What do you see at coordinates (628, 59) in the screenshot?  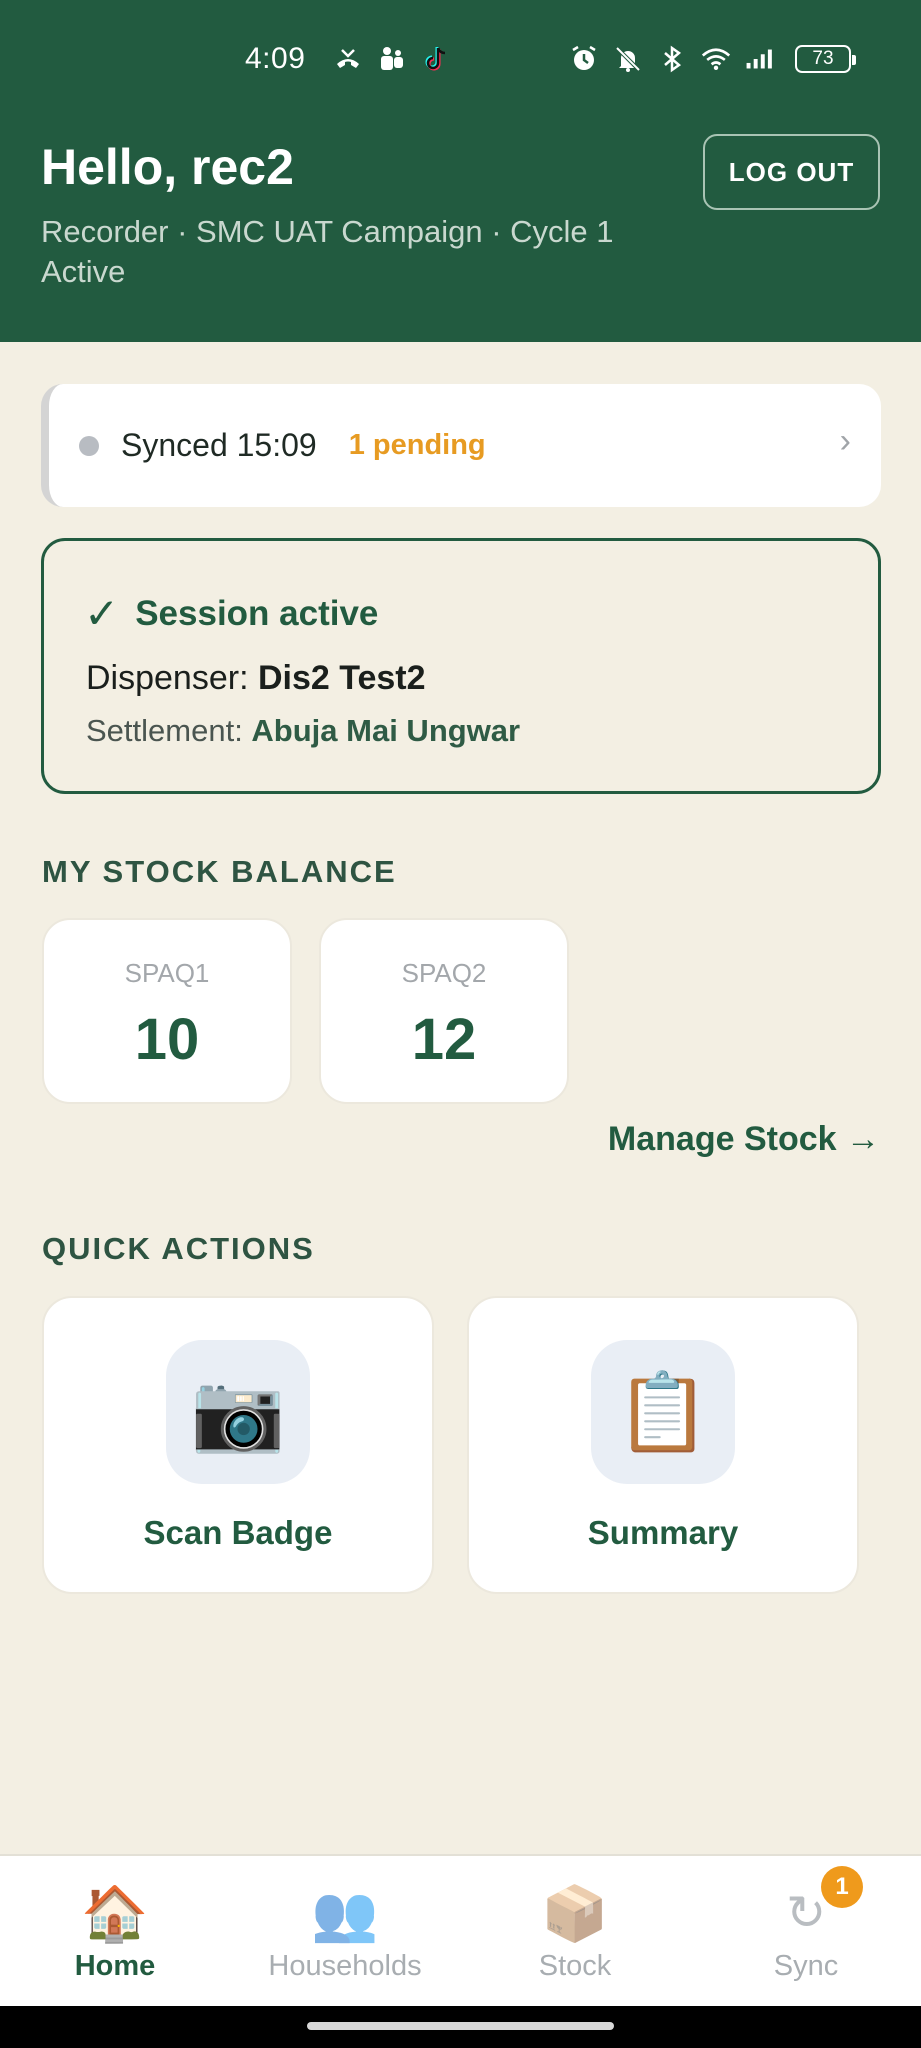 I see `mute-icon` at bounding box center [628, 59].